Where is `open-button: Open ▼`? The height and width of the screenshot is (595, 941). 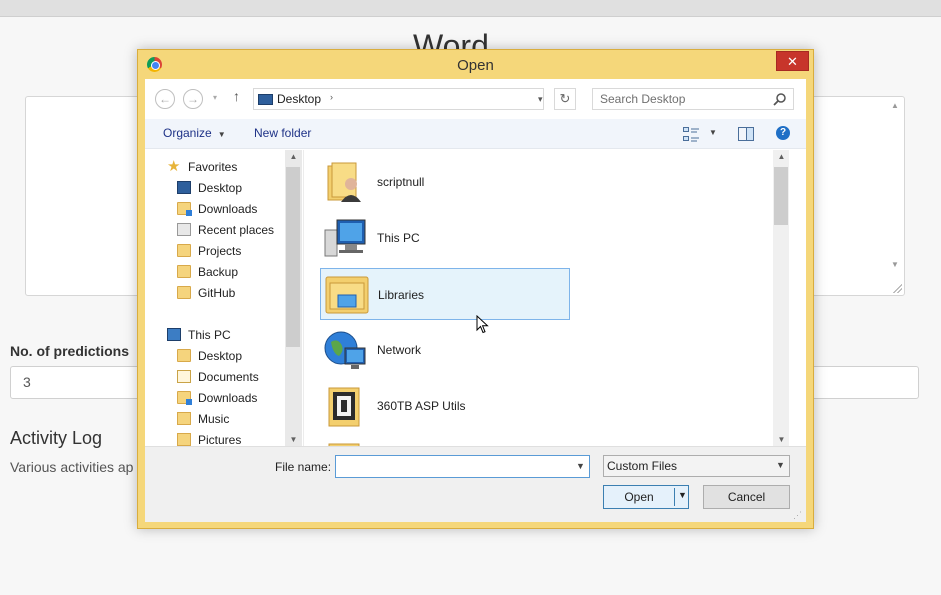
open-button: Open ▼ is located at coordinates (646, 497).